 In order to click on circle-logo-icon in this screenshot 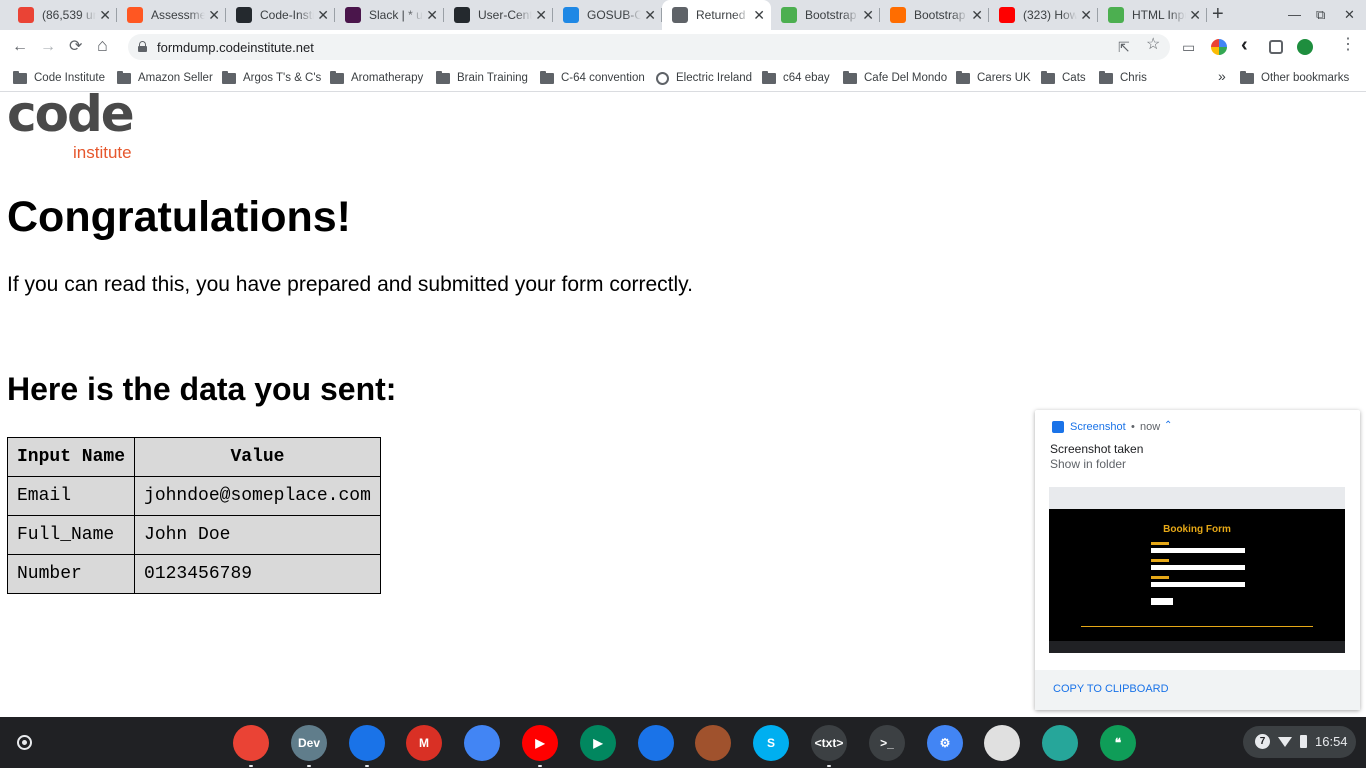, I will do `click(135, 15)`.